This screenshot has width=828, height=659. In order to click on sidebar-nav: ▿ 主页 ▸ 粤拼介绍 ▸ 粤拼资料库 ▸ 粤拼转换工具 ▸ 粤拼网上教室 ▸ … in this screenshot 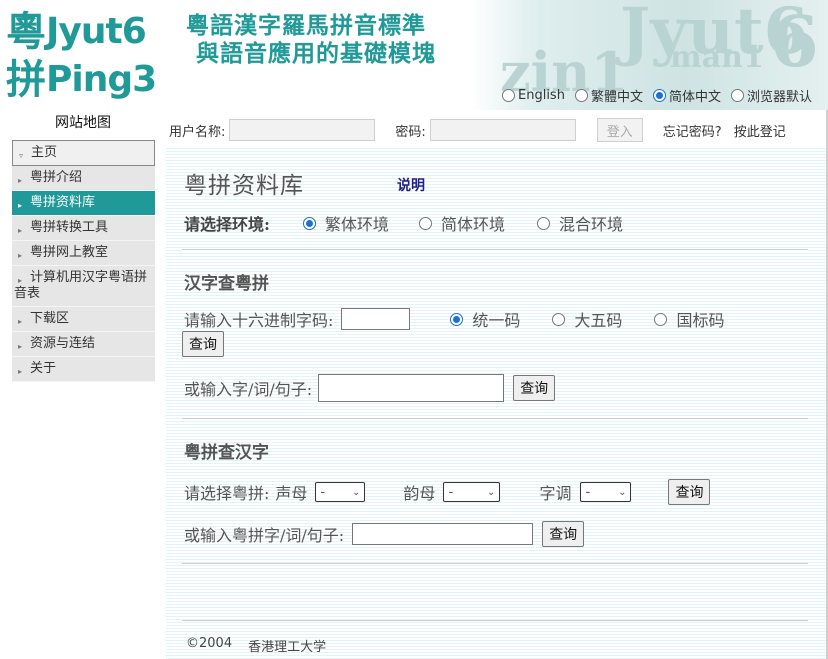, I will do `click(83, 261)`.